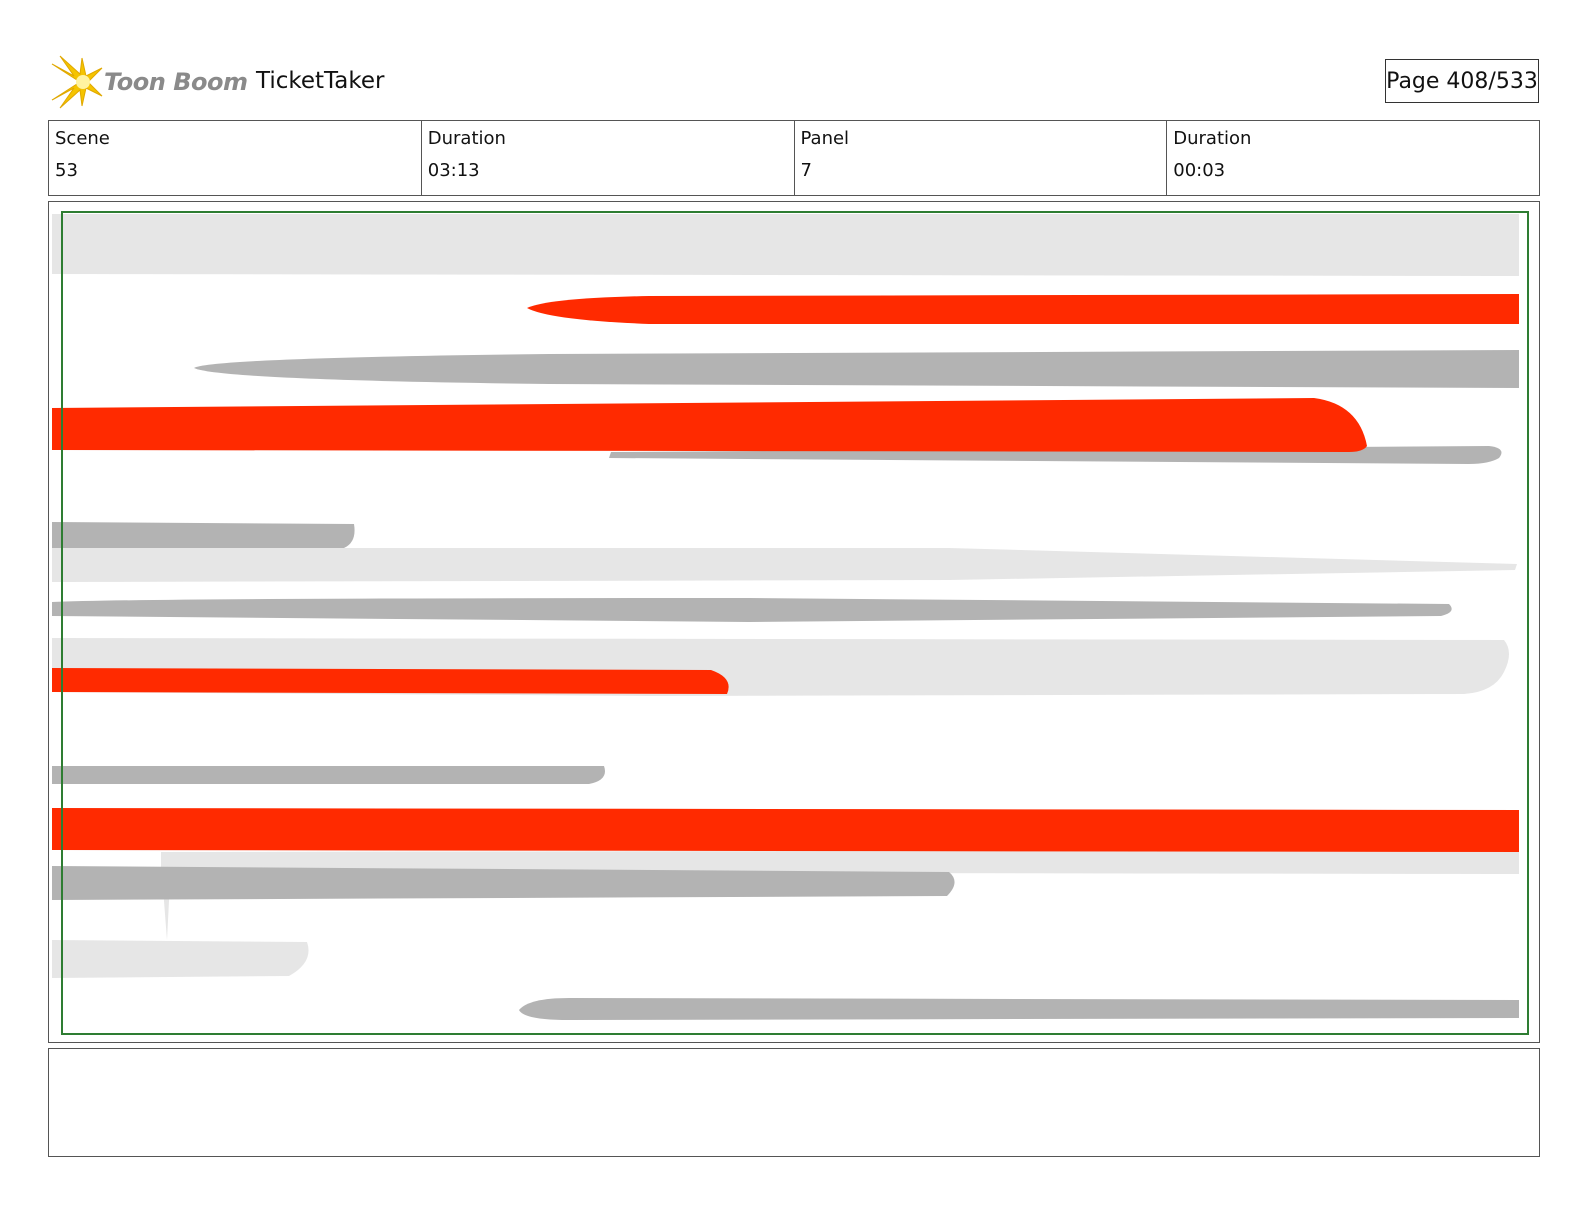 Image resolution: width=1584 pixels, height=1224 pixels. What do you see at coordinates (1353, 158) in the screenshot?
I see `panel-duration-cell: Duration 00:03` at bounding box center [1353, 158].